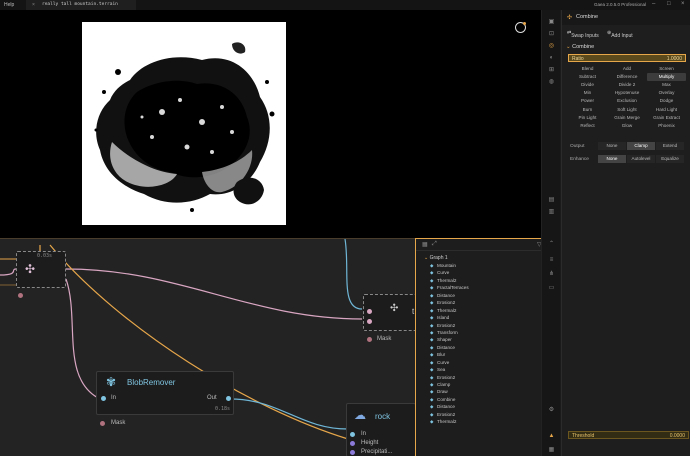  I want to click on panel-icon: ▭, so click(551, 288).